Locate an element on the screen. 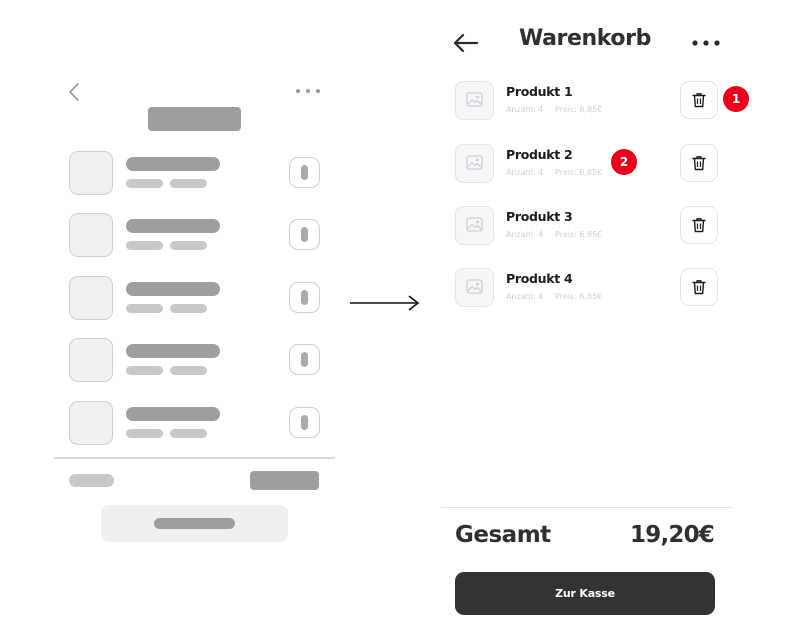 This screenshot has height=634, width=800. product-name: Produkt 3 is located at coordinates (539, 216).